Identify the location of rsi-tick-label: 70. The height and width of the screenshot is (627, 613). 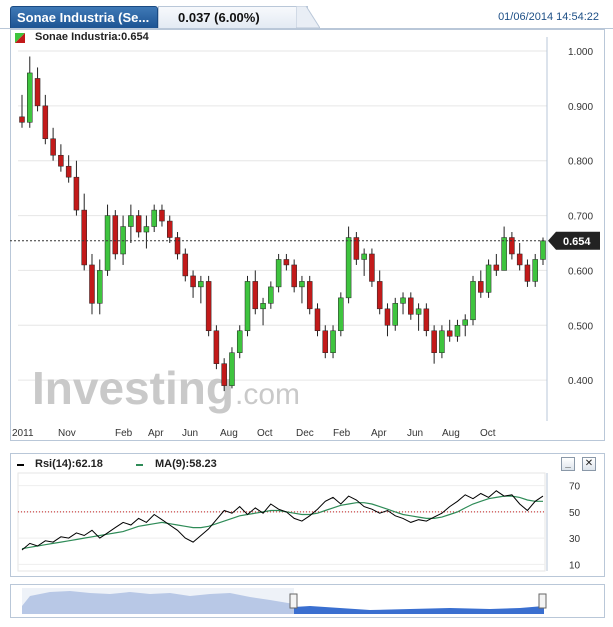
(575, 487).